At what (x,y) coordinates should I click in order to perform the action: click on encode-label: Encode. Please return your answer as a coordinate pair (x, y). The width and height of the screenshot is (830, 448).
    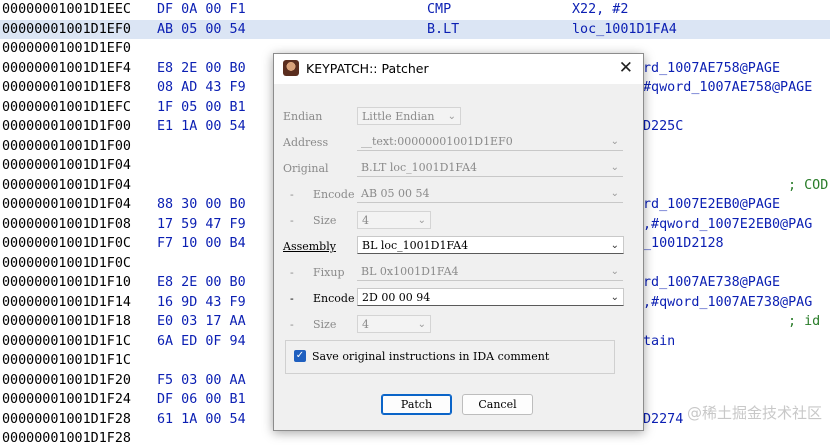
    Looking at the image, I should click on (334, 298).